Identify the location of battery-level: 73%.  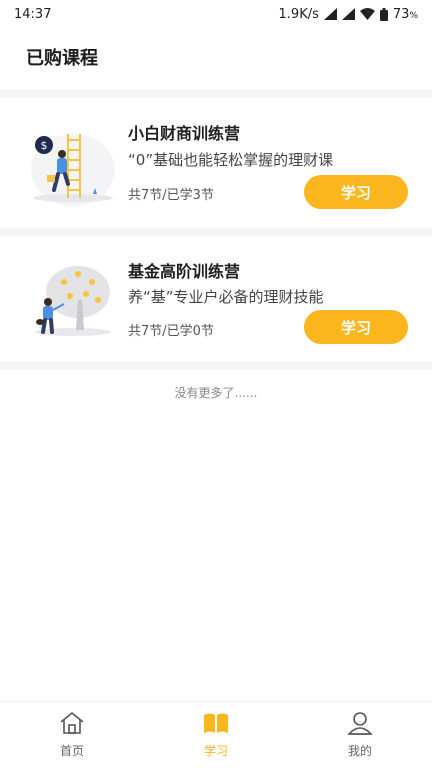
(405, 14).